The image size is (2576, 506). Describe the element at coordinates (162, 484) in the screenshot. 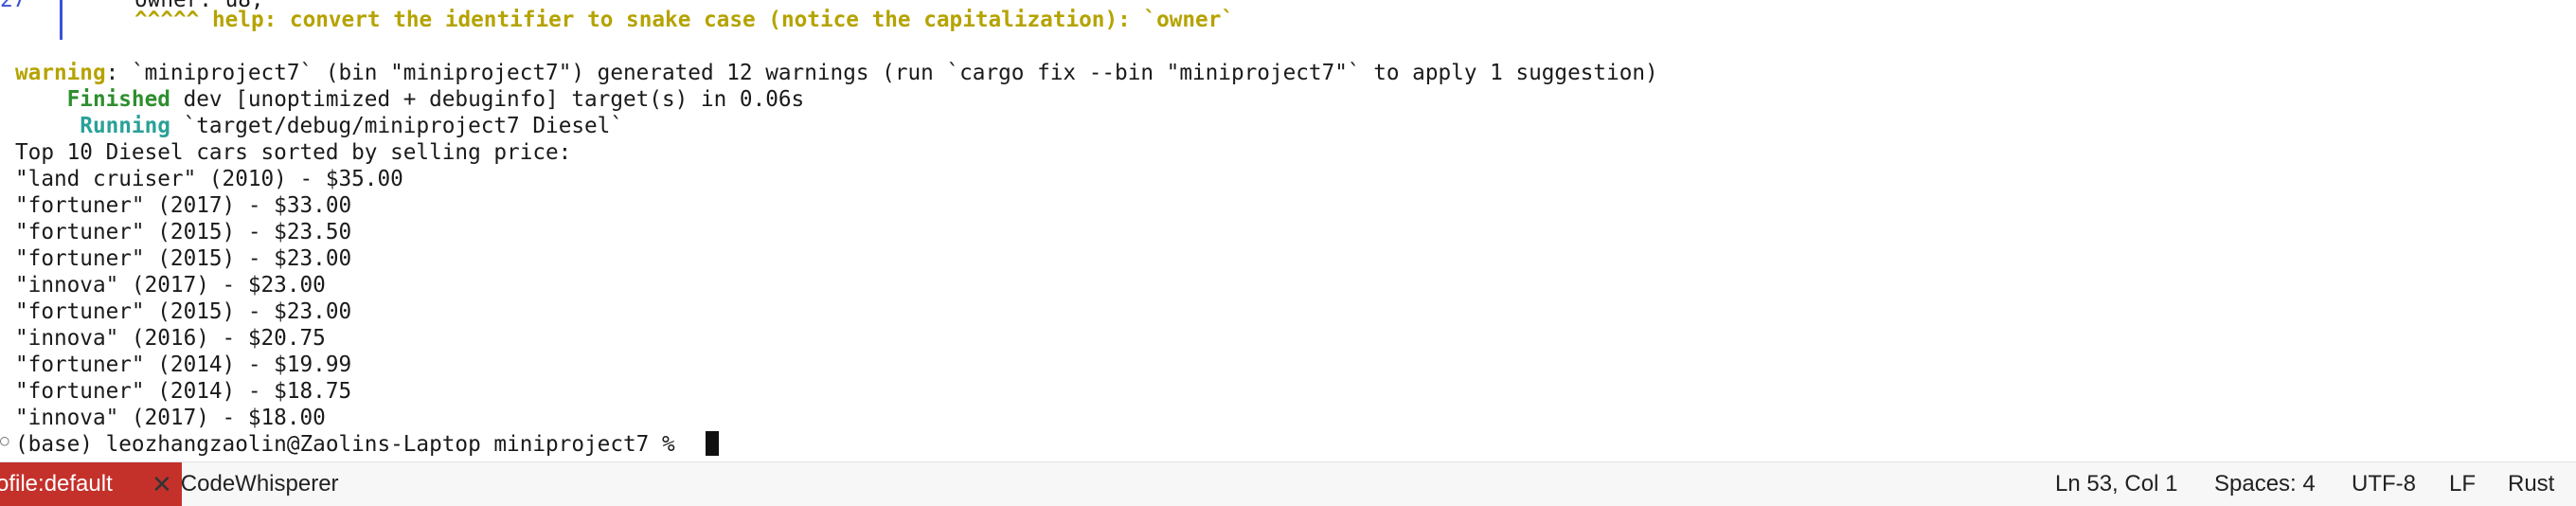

I see `close-x-icon: ✕` at that location.